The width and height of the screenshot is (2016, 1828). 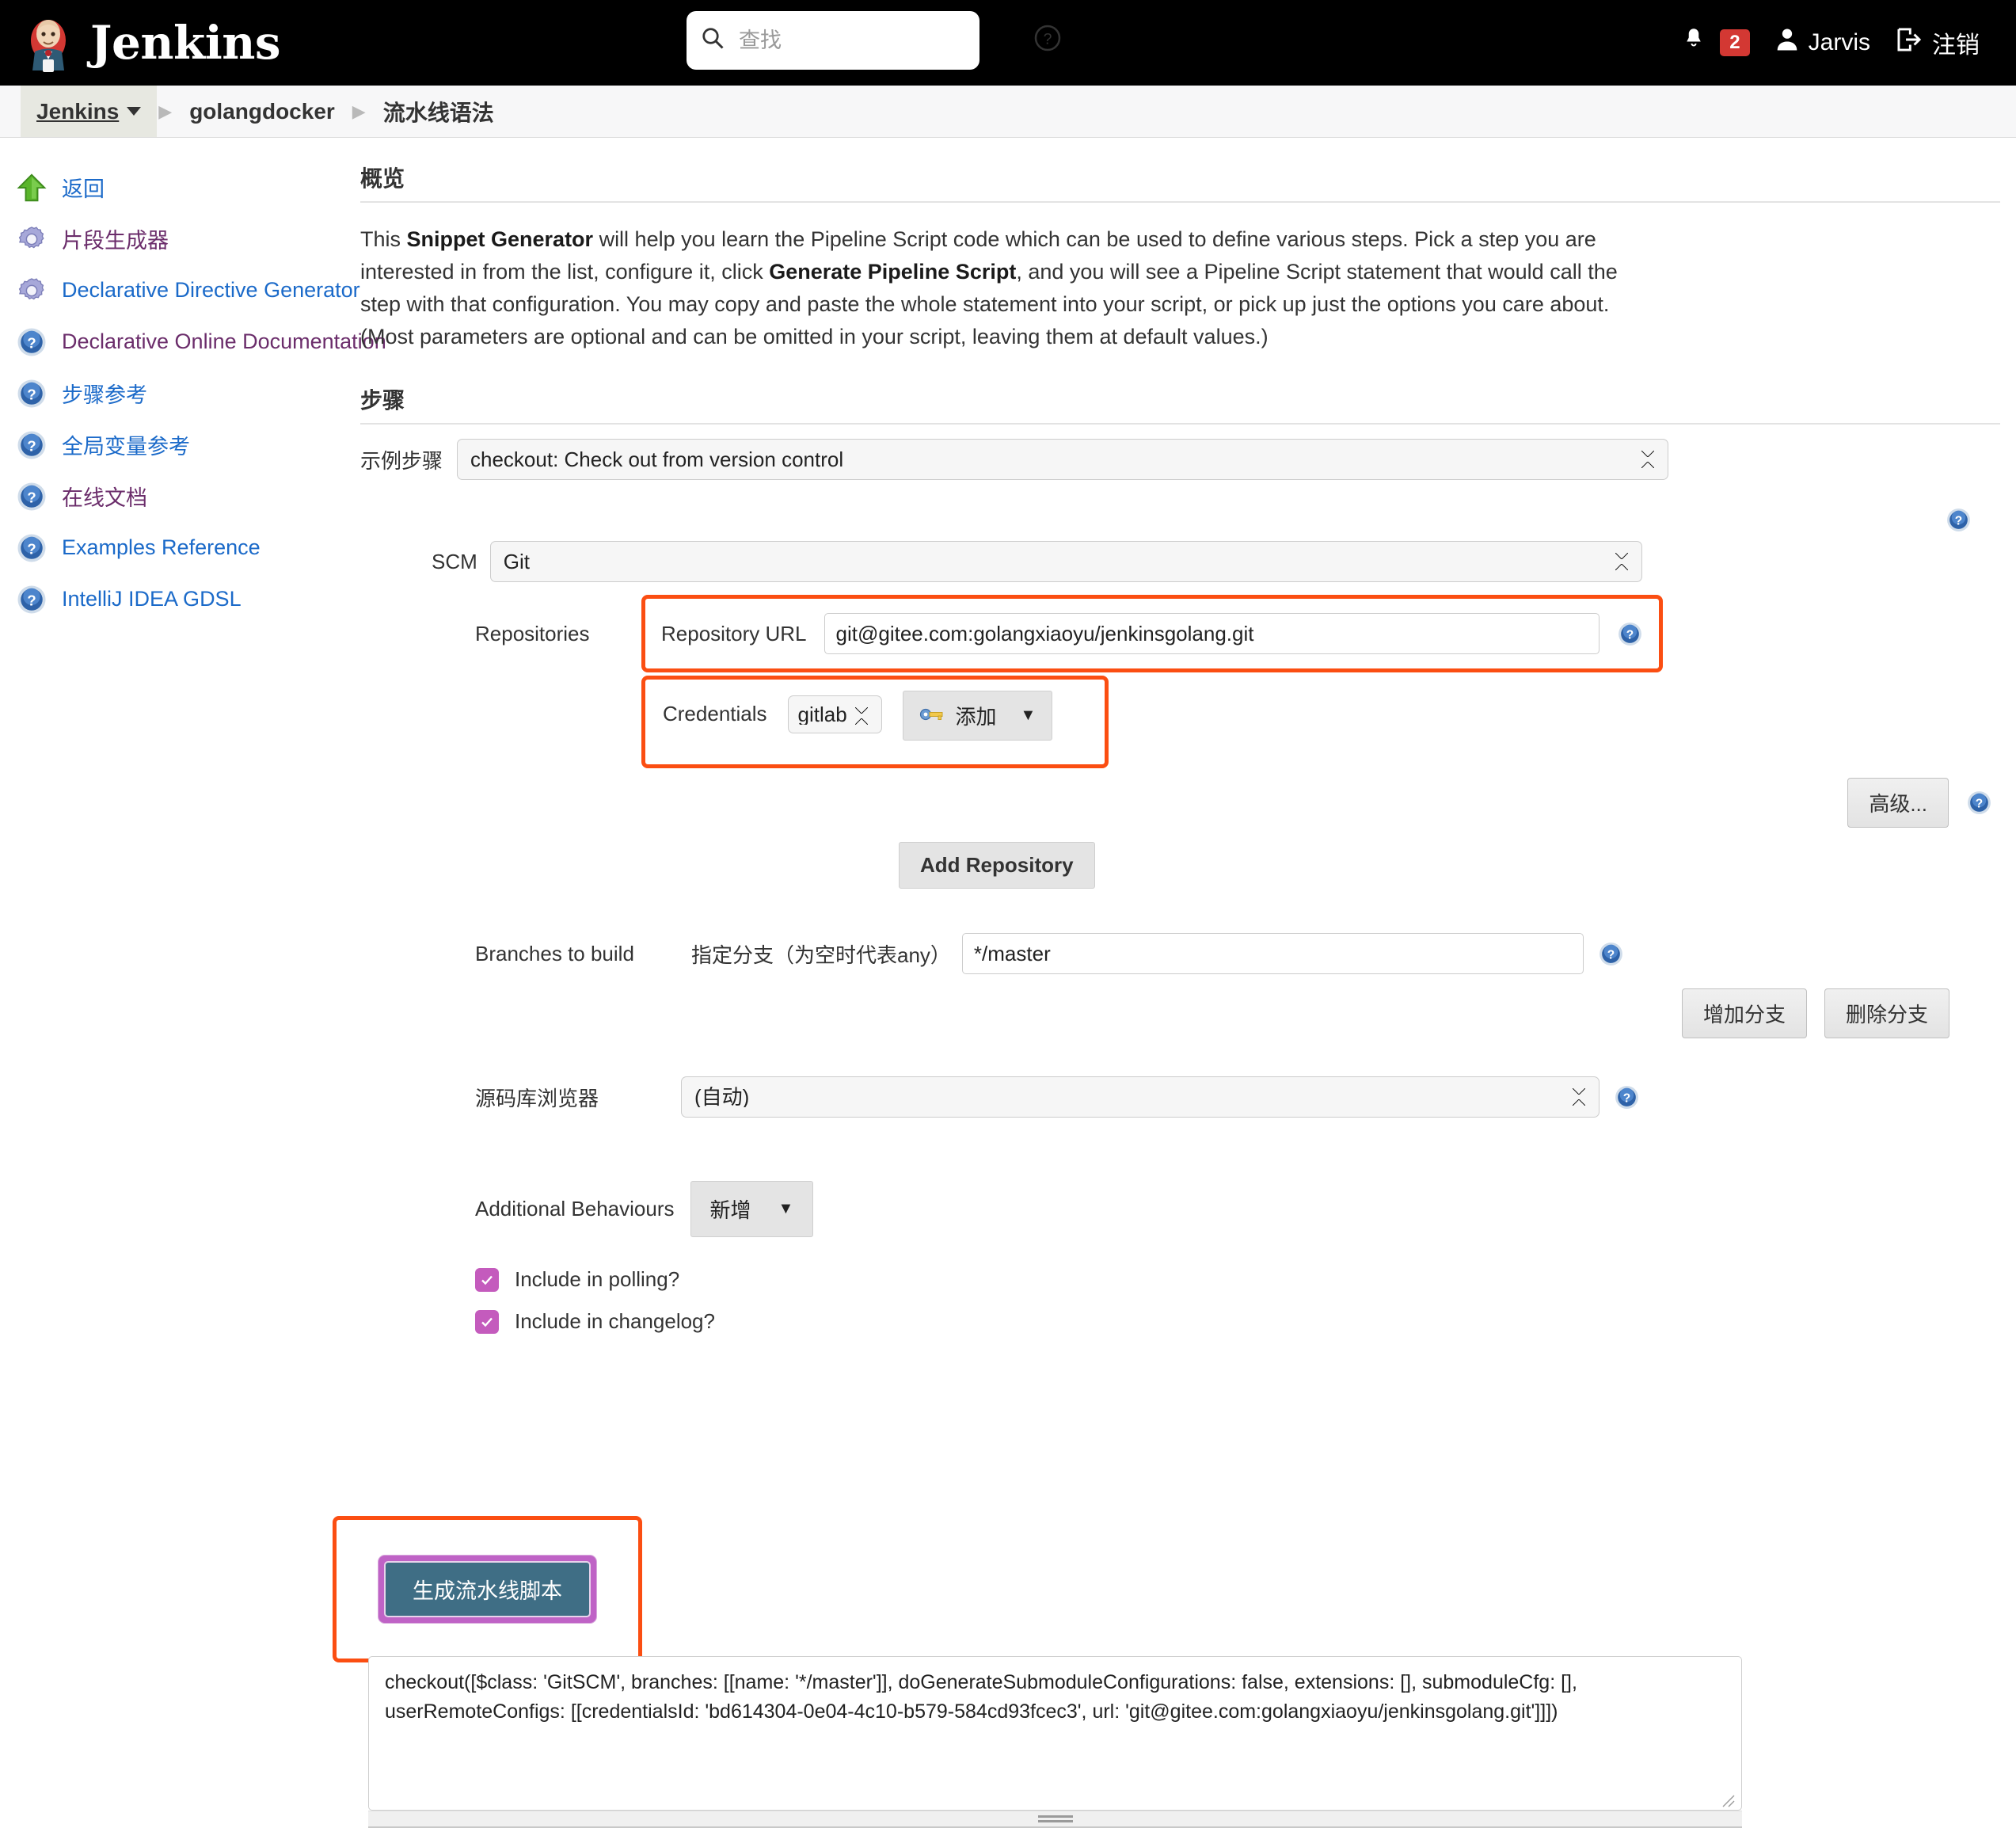 I want to click on up-arrow-icon, so click(x=32, y=188).